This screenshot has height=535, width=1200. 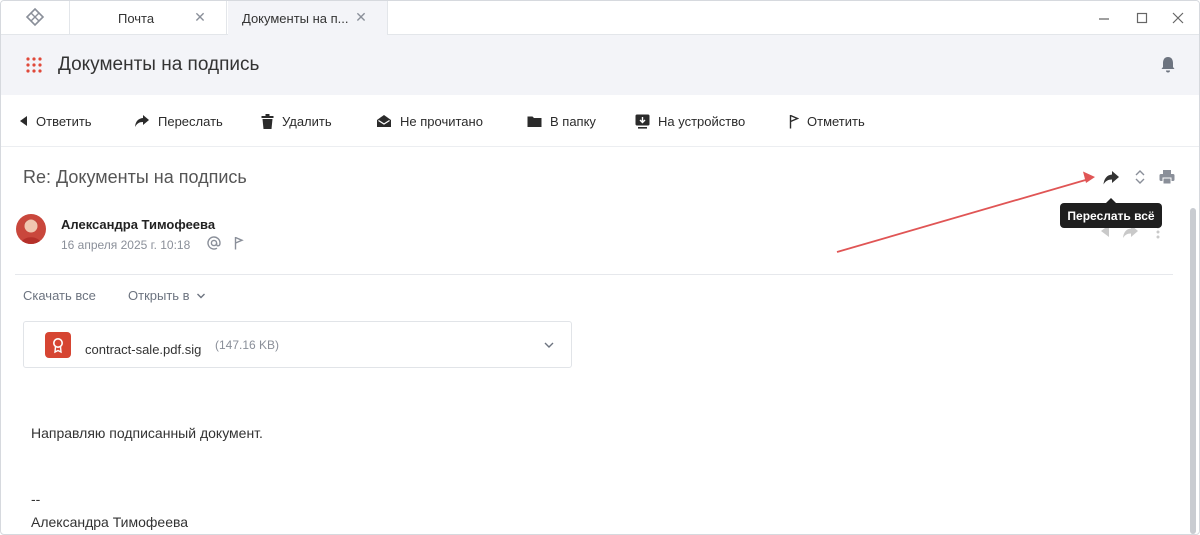 I want to click on delete-label: Удалить, so click(x=307, y=121).